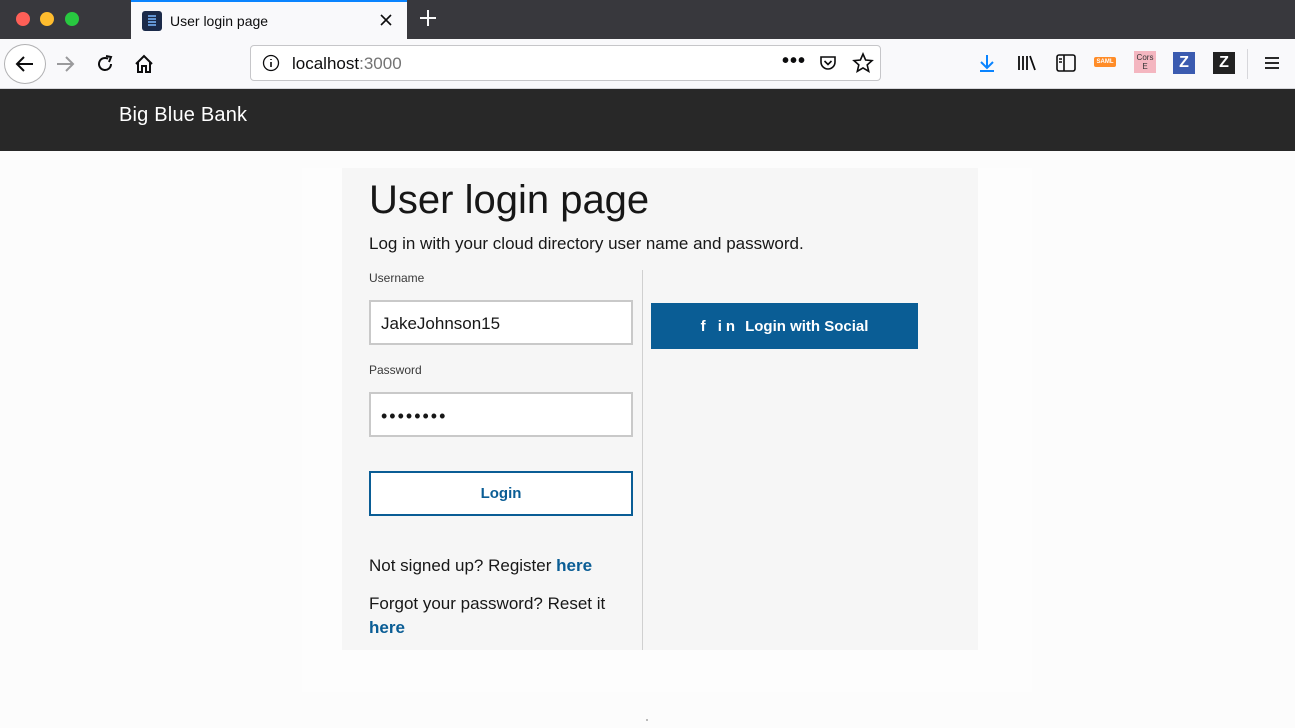 The height and width of the screenshot is (728, 1295). I want to click on browser-tab-active: User login page, so click(269, 19).